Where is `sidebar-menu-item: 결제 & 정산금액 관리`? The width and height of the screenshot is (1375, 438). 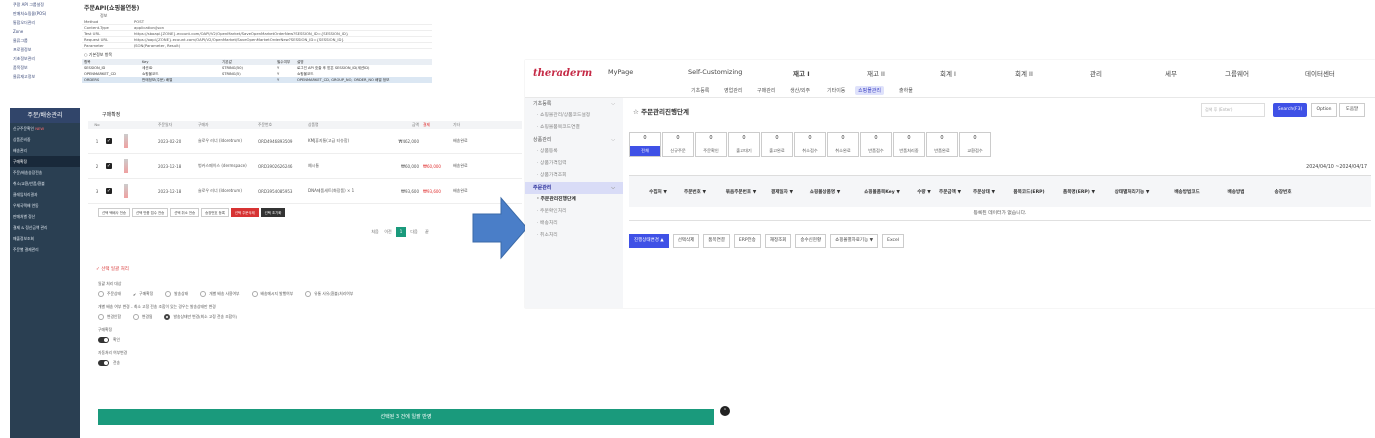 sidebar-menu-item: 결제 & 정산금액 관리 is located at coordinates (45, 227).